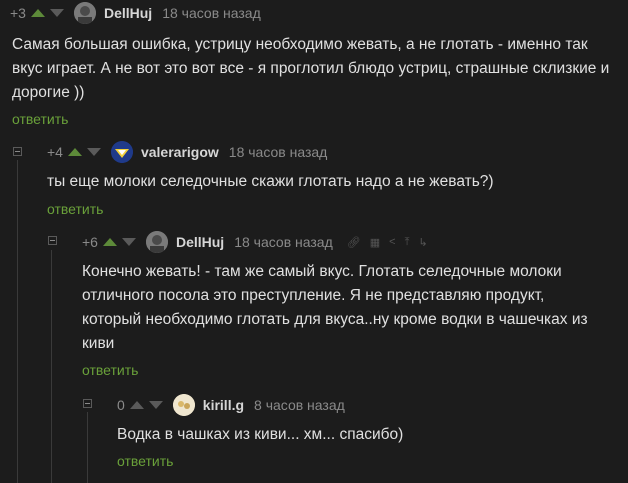  Describe the element at coordinates (121, 405) in the screenshot. I see `comment-rating: 0` at that location.